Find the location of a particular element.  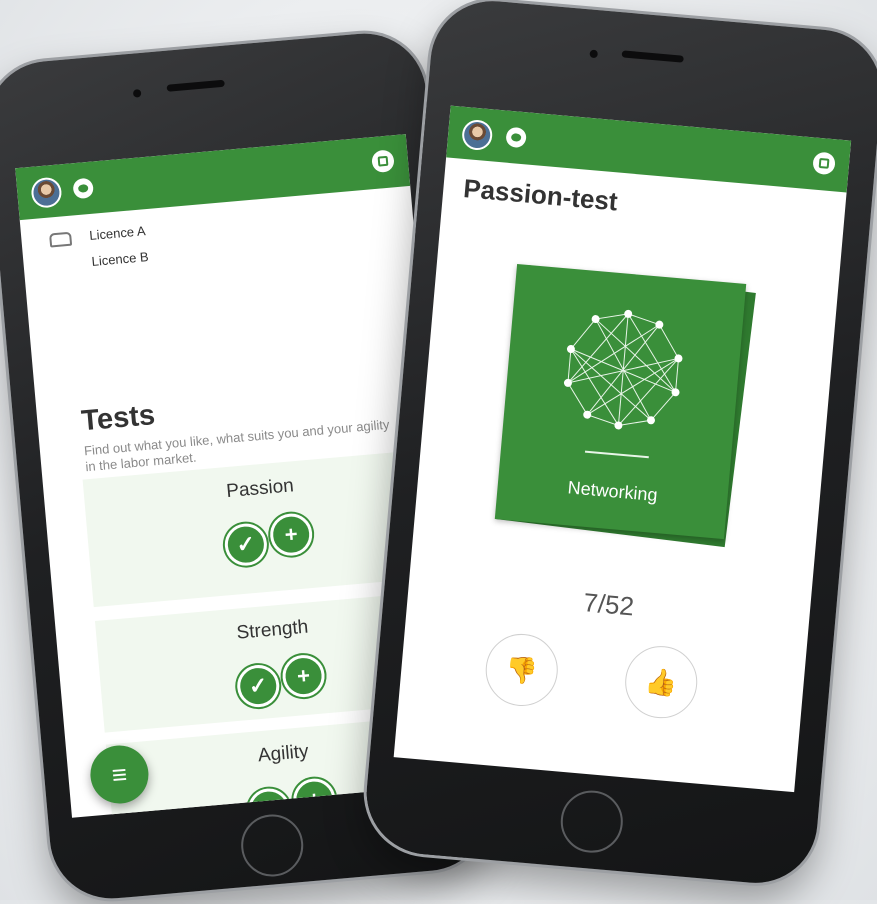

thumbs-down-icon: 👎 is located at coordinates (522, 670).